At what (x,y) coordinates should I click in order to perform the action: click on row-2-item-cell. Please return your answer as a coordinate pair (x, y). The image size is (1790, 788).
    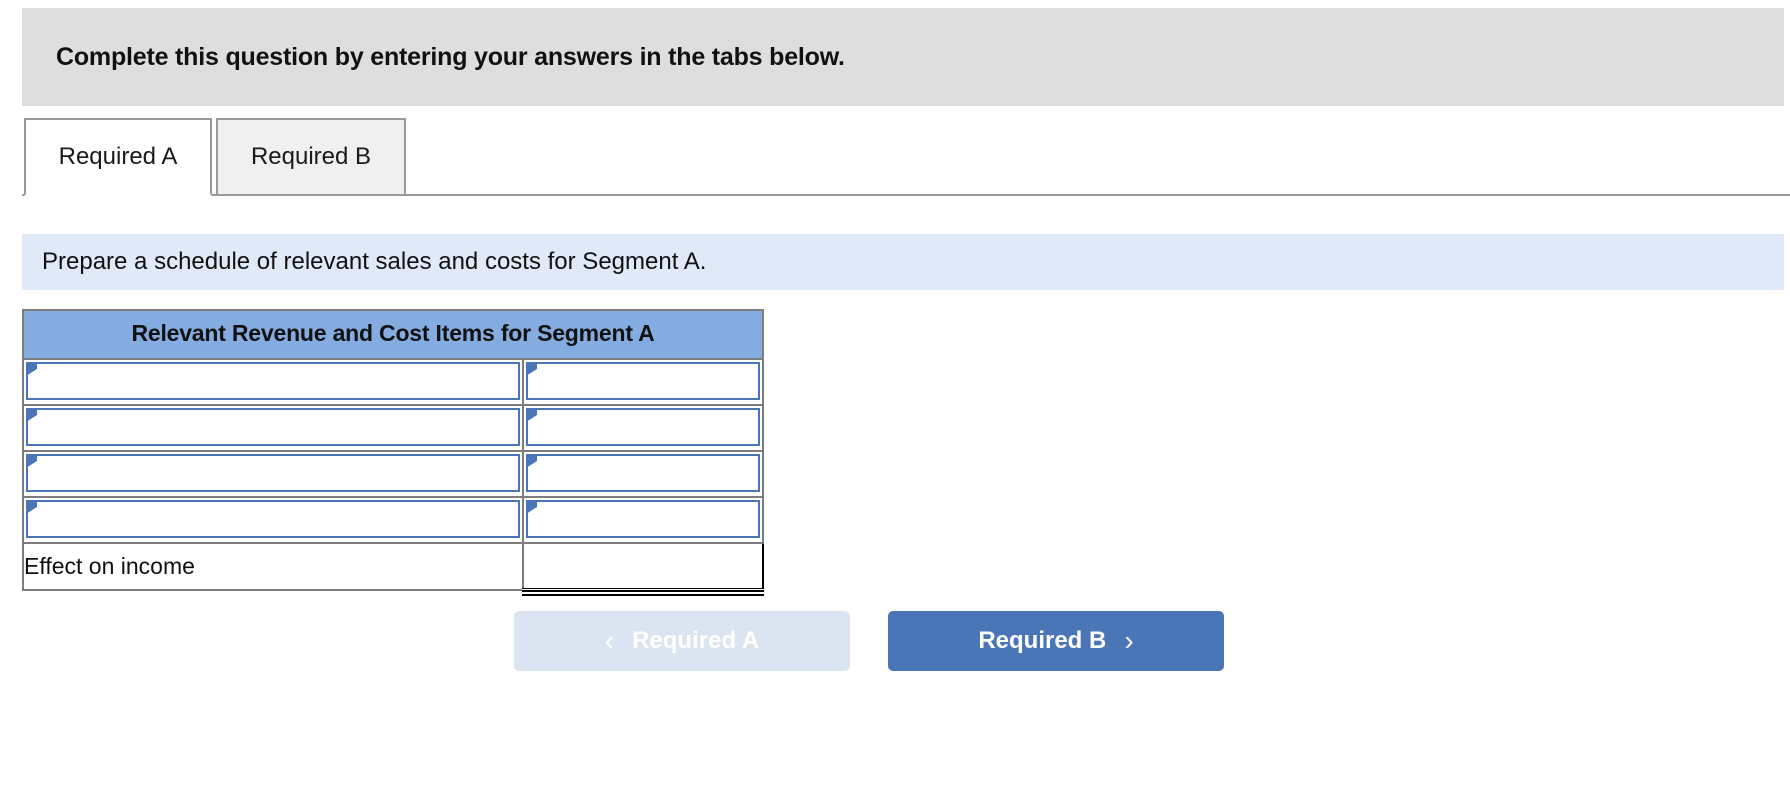
    Looking at the image, I should click on (273, 428).